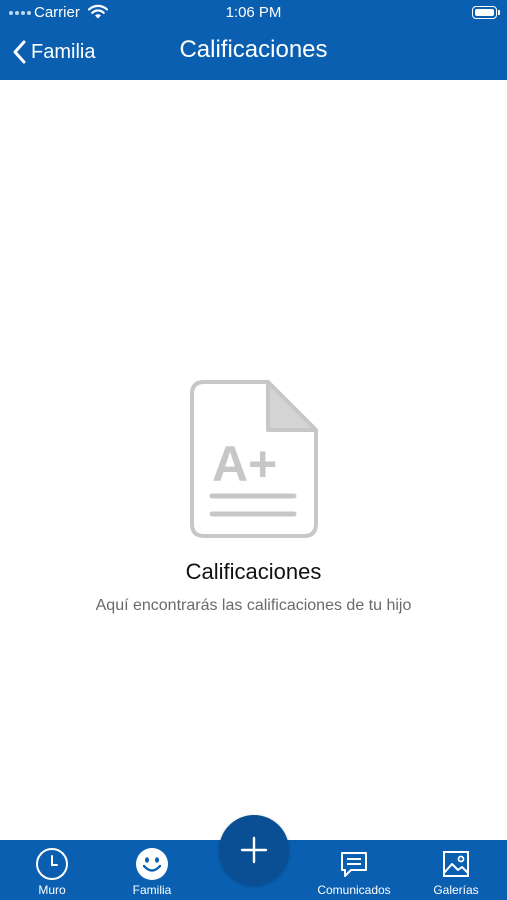 The height and width of the screenshot is (900, 507). Describe the element at coordinates (354, 890) in the screenshot. I see `tab-label: Comunicados` at that location.